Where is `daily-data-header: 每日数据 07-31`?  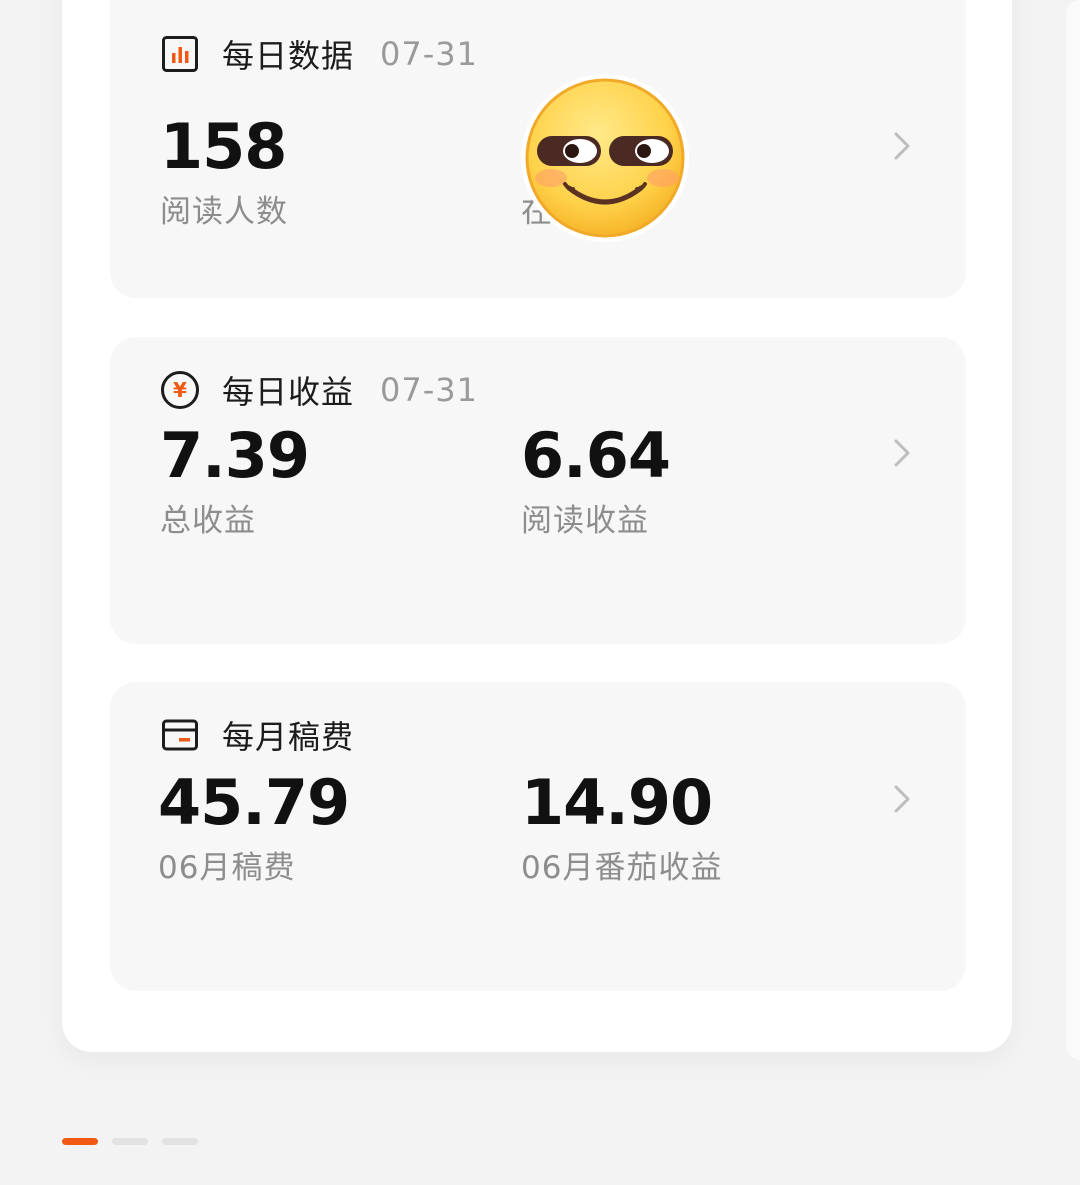
daily-data-header: 每日数据 07-31 is located at coordinates (319, 54).